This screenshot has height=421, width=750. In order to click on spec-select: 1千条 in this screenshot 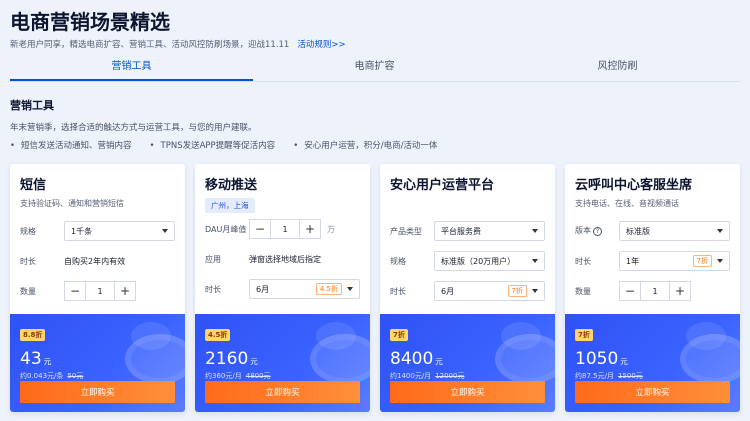, I will do `click(119, 231)`.